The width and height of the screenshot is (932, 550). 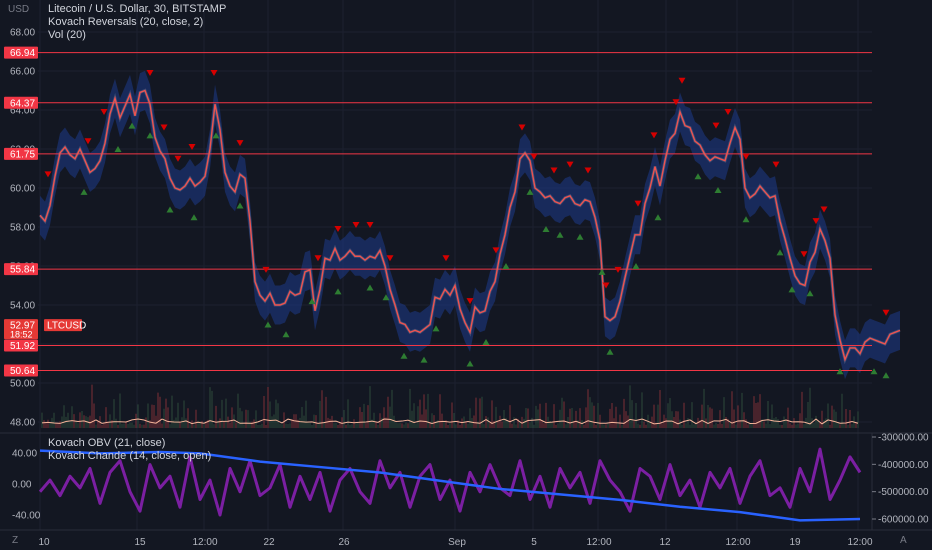 I want to click on level-tag-text: 66.94, so click(x=22, y=53).